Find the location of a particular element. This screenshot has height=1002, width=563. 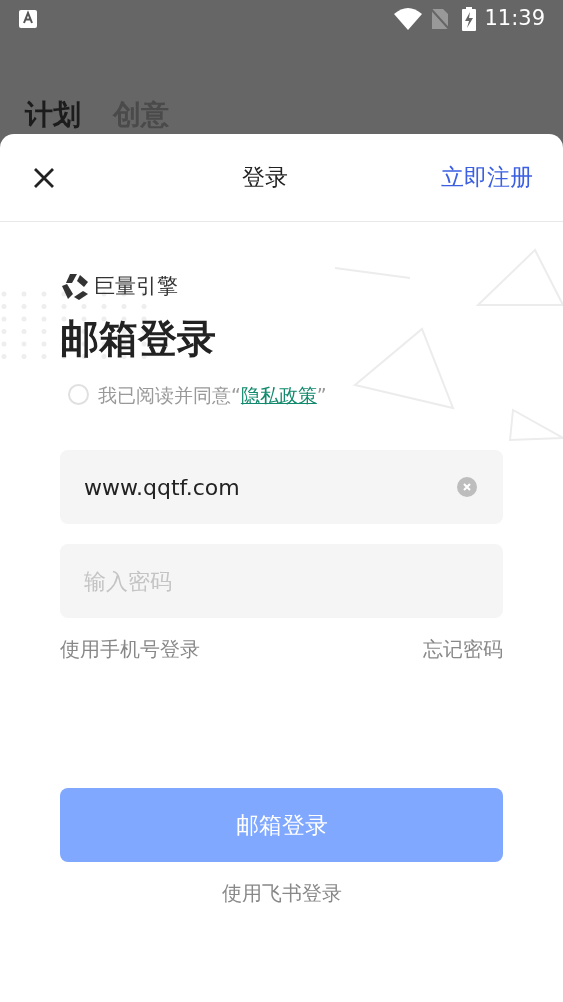

tab: 计划 is located at coordinates (53, 115).